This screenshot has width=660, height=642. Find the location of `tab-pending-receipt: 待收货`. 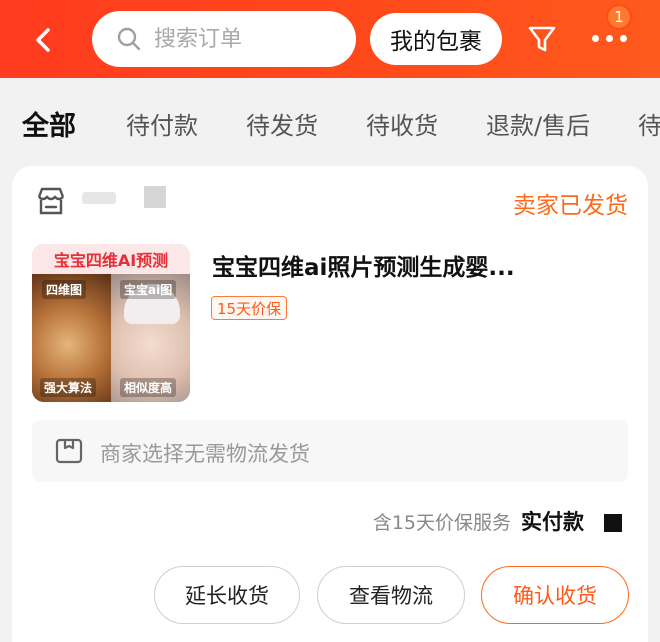

tab-pending-receipt: 待收货 is located at coordinates (402, 123).